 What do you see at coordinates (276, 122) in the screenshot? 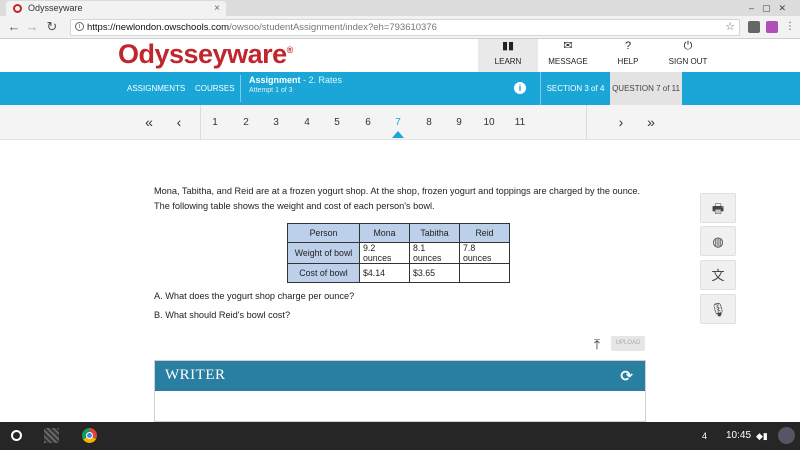
I see `page-3: 3` at bounding box center [276, 122].